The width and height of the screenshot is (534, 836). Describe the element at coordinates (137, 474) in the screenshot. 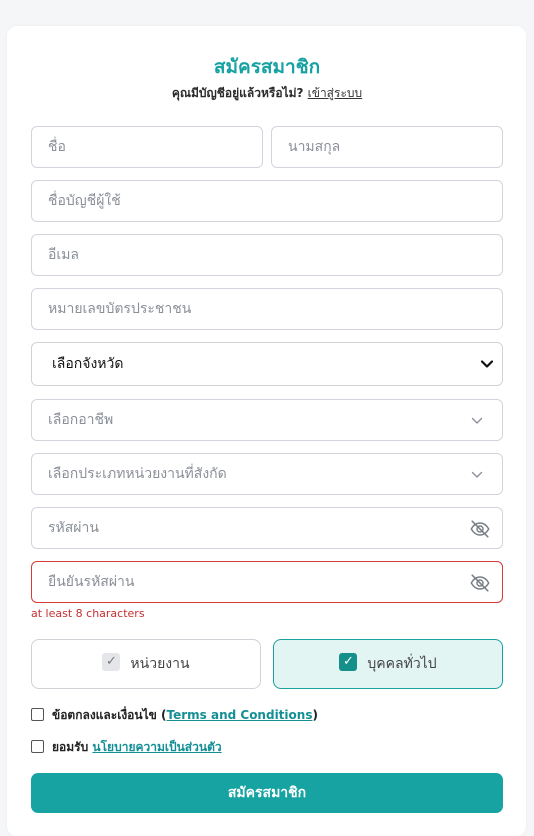

I see `agency-type-select-value: เลือกประเภทหน่วยงานที่สังกัด` at that location.